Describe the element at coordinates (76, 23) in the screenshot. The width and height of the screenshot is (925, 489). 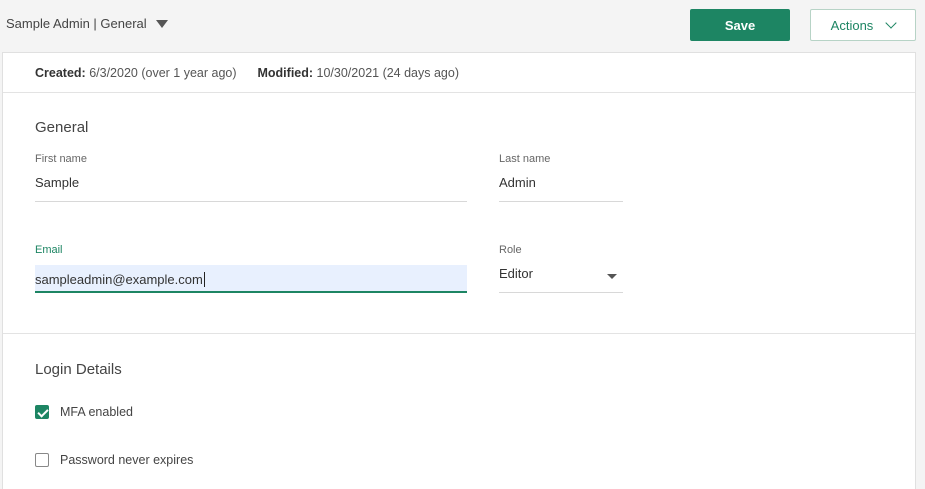
I see `breadcrumb-label: Sample Admin | General` at that location.